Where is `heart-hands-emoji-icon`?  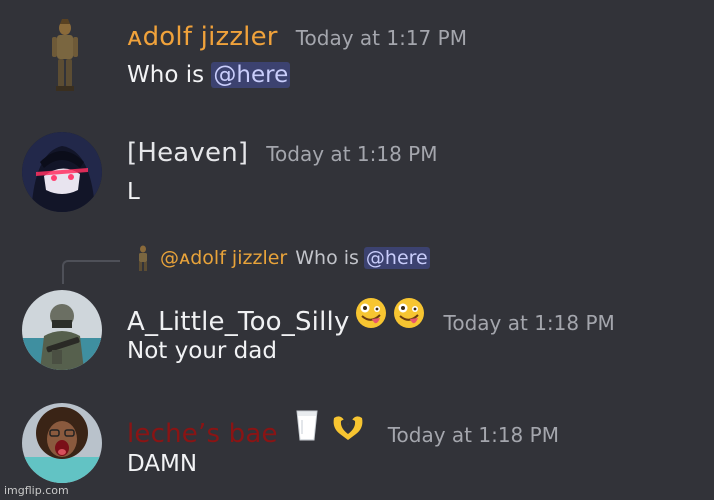
heart-hands-emoji-icon is located at coordinates (348, 428).